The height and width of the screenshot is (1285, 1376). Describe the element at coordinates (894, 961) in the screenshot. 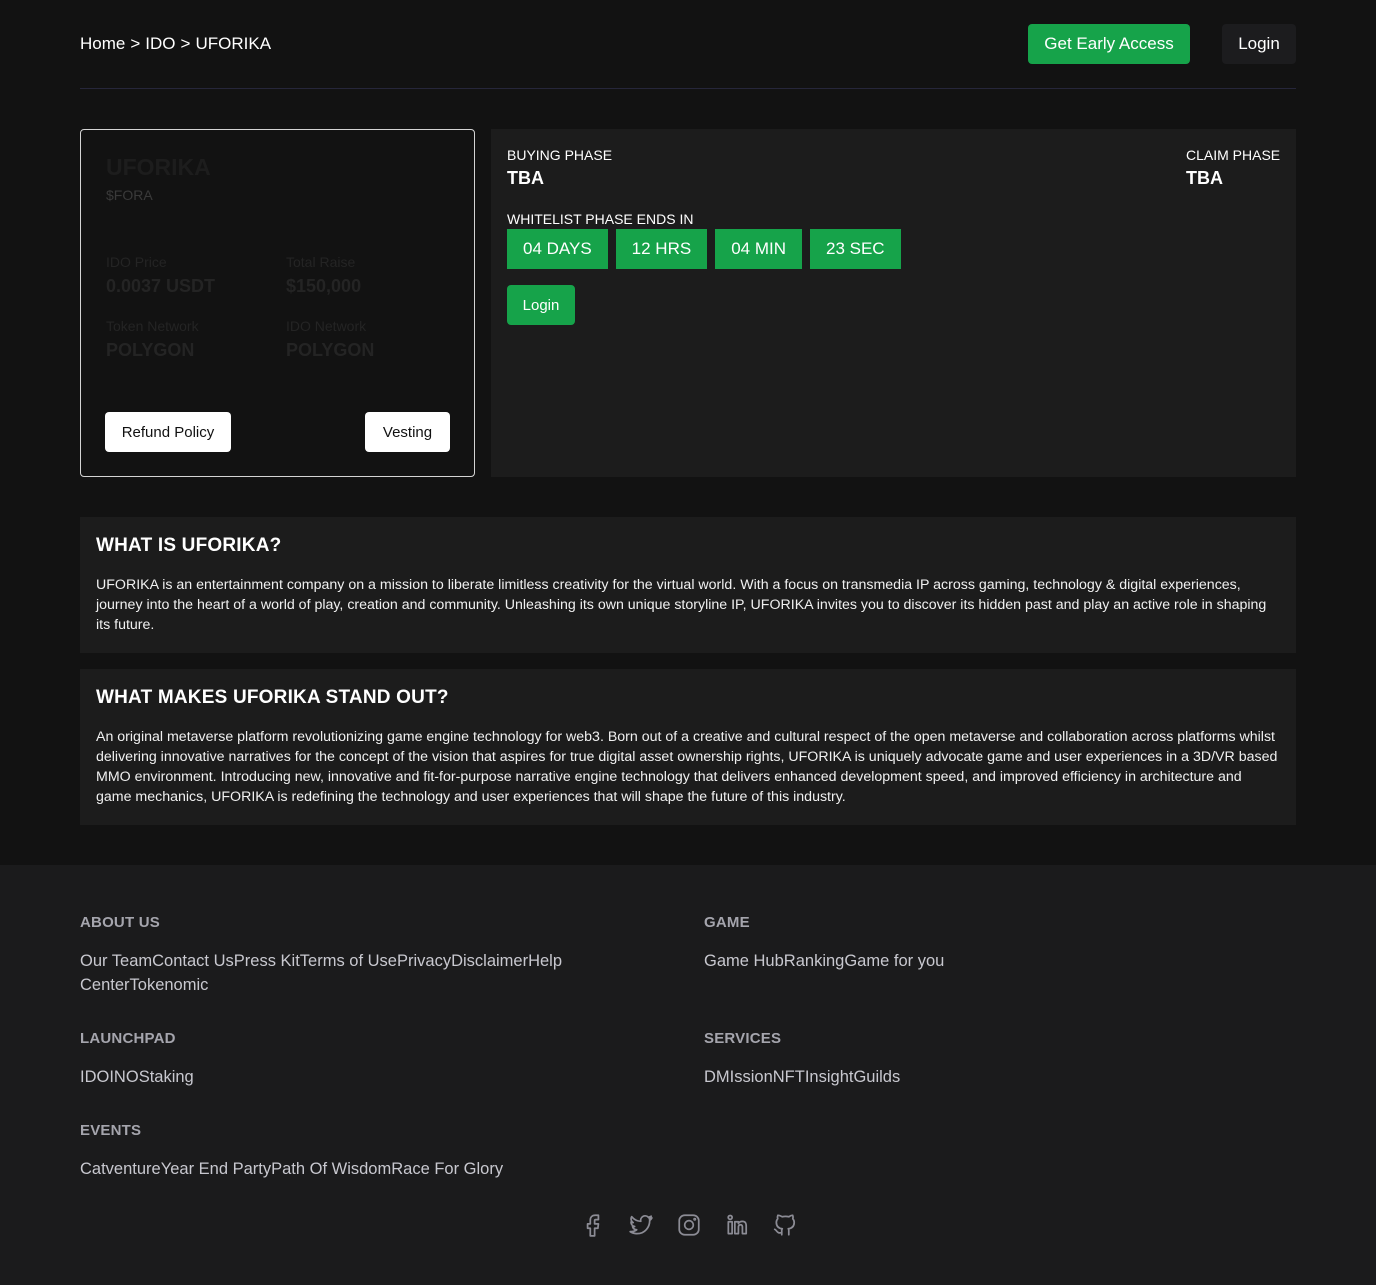

I see `footer-link: Game for you` at that location.